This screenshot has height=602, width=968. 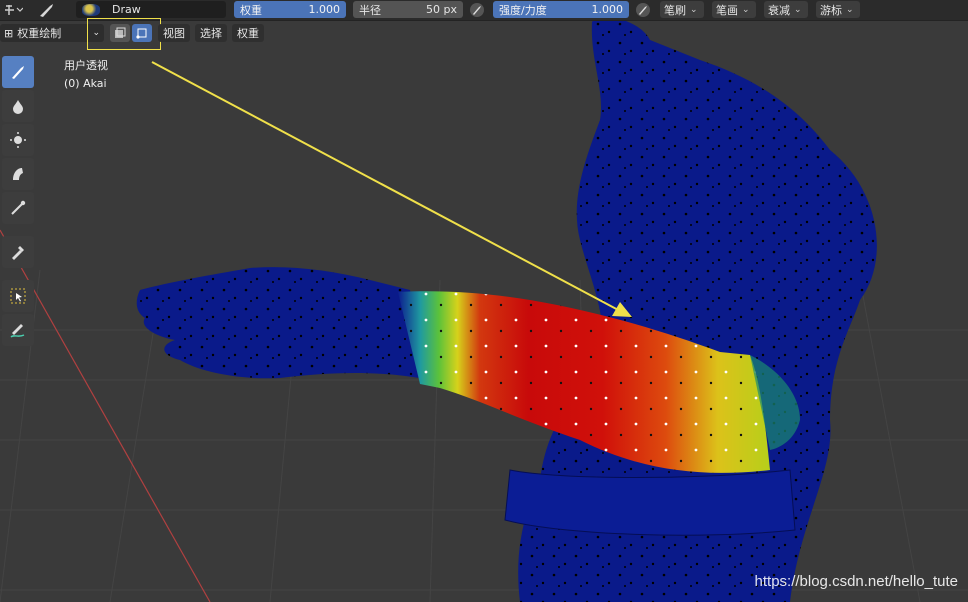 I want to click on smear-icon, so click(x=18, y=174).